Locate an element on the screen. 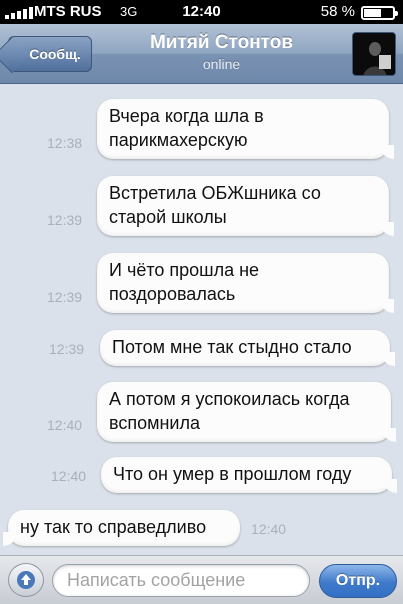 The width and height of the screenshot is (403, 604). outgoing-message-bubble: Потом мне так стыдно стало is located at coordinates (247, 348).